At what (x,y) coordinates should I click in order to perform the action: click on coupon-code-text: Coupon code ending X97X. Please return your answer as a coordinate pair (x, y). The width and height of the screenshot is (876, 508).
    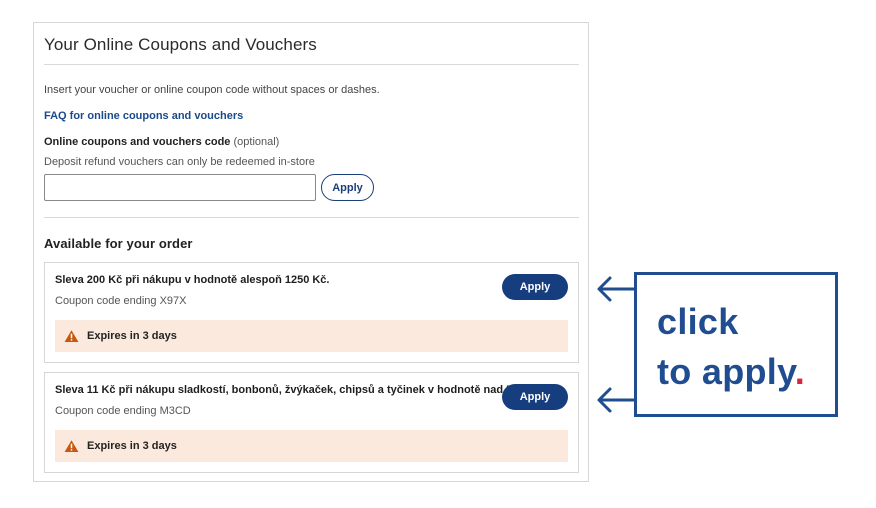
    Looking at the image, I should click on (121, 301).